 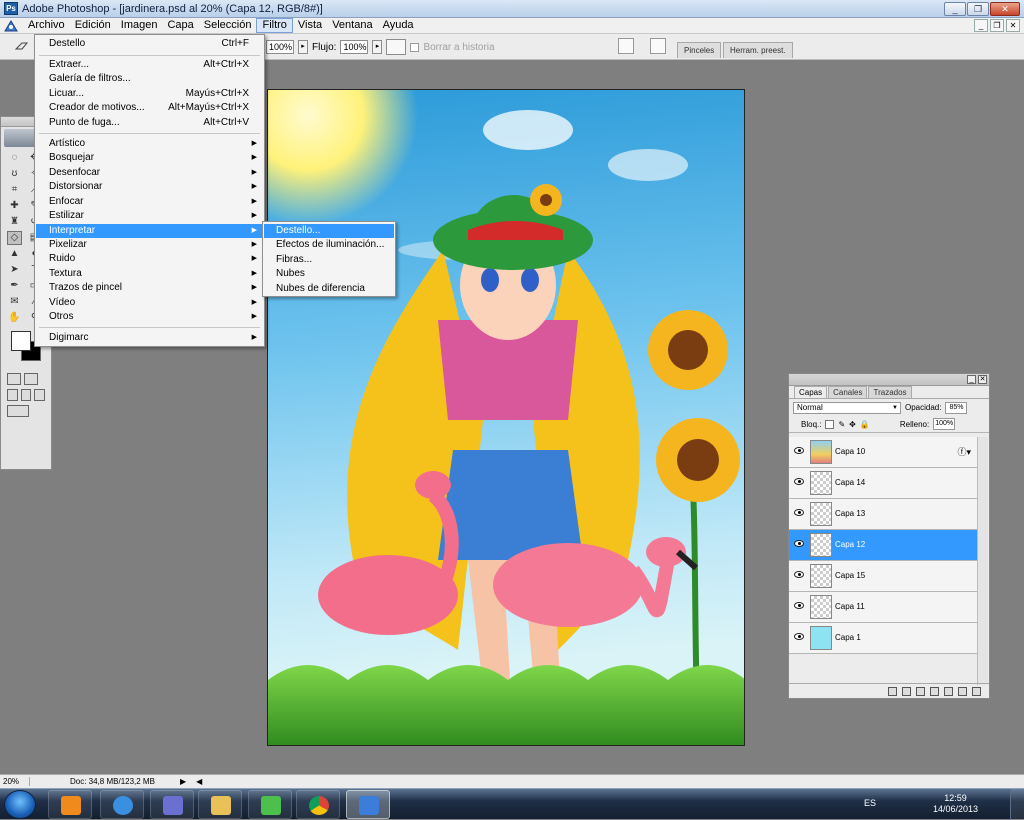 What do you see at coordinates (971, 379) in the screenshot?
I see `panel-minimize-button: _` at bounding box center [971, 379].